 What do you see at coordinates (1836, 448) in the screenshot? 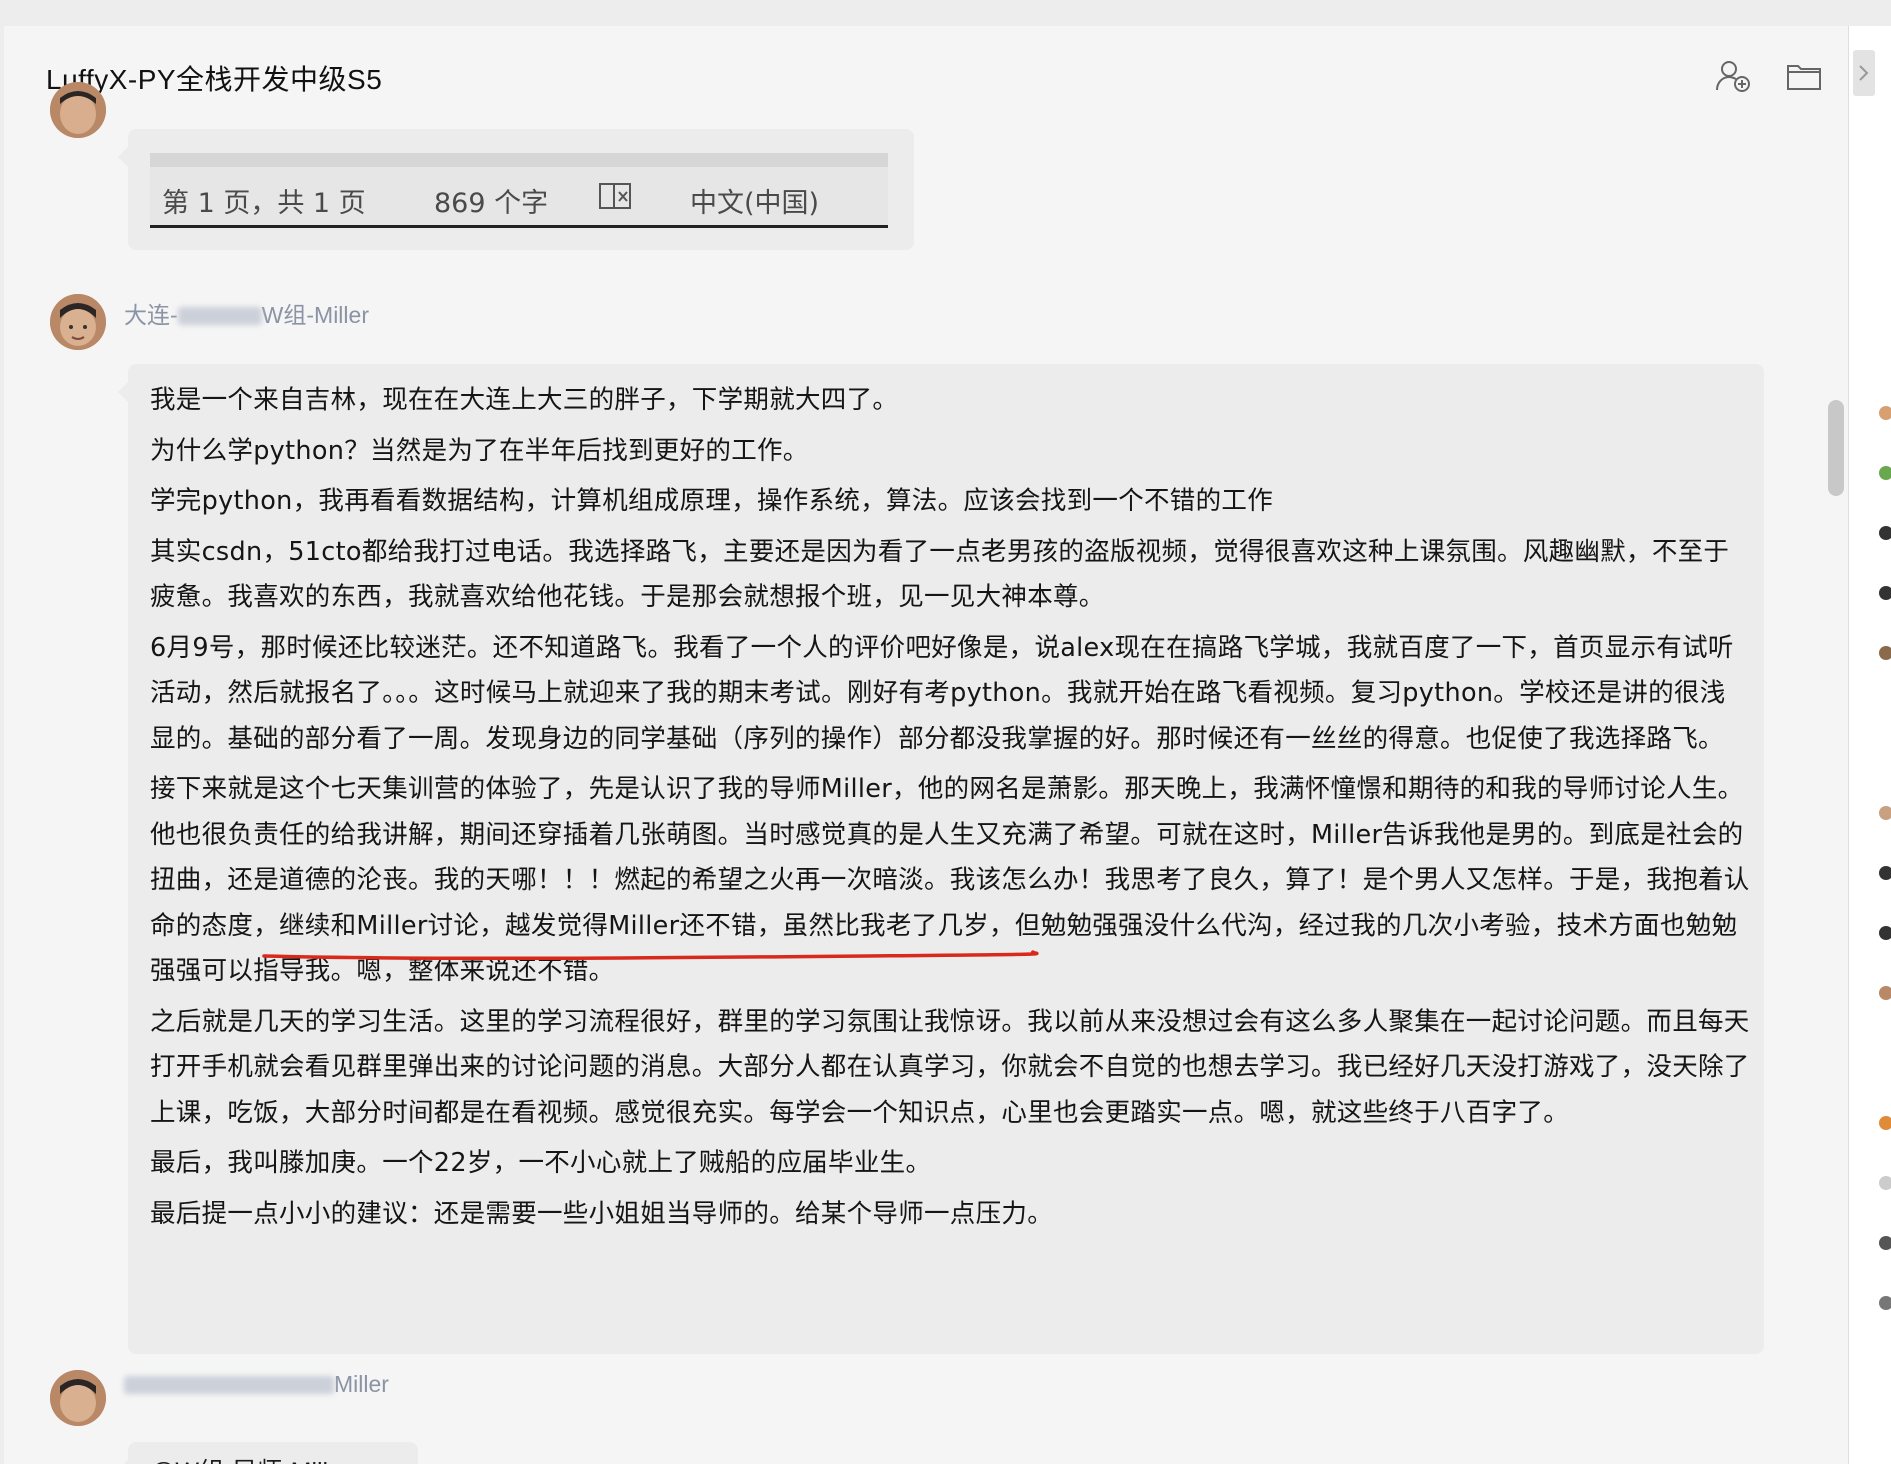
I see `scrollbar-thumb` at bounding box center [1836, 448].